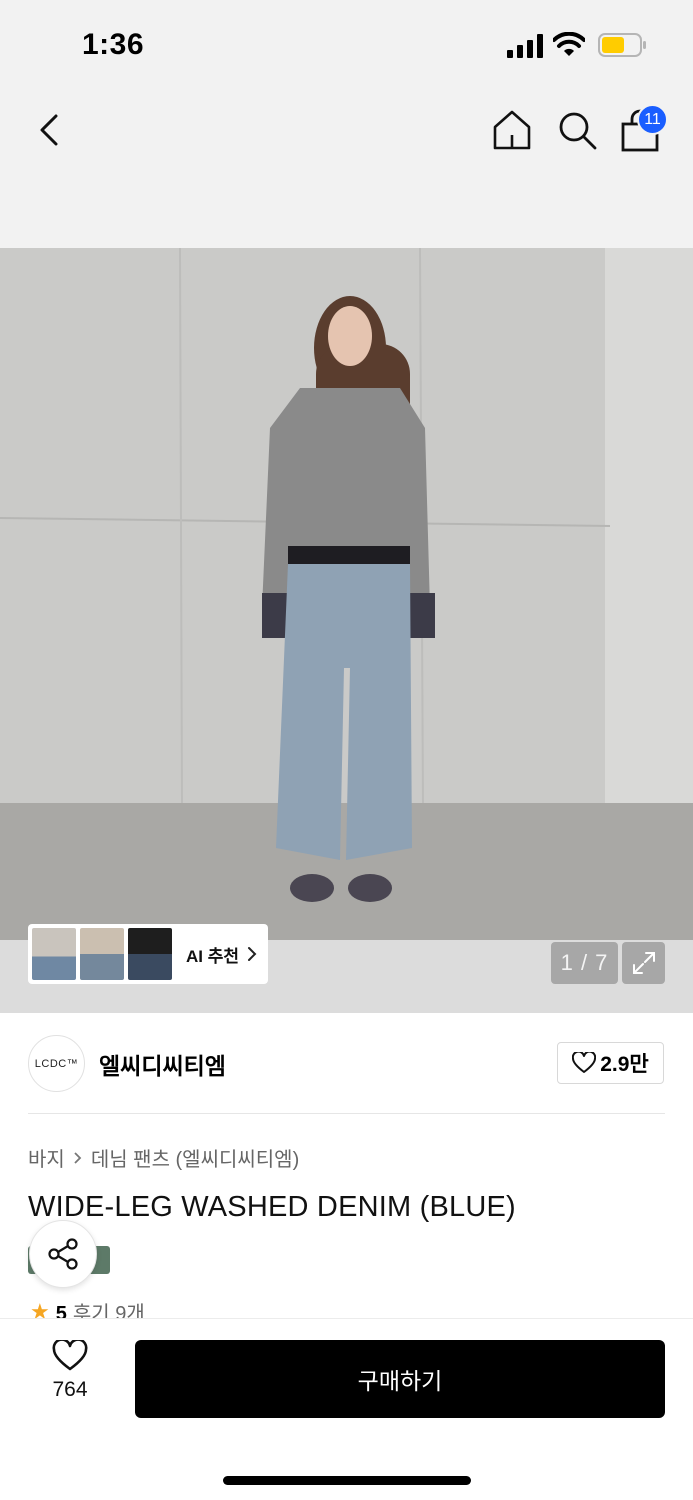 The image size is (693, 1500). Describe the element at coordinates (61, 1310) in the screenshot. I see `rating-score: 5` at that location.